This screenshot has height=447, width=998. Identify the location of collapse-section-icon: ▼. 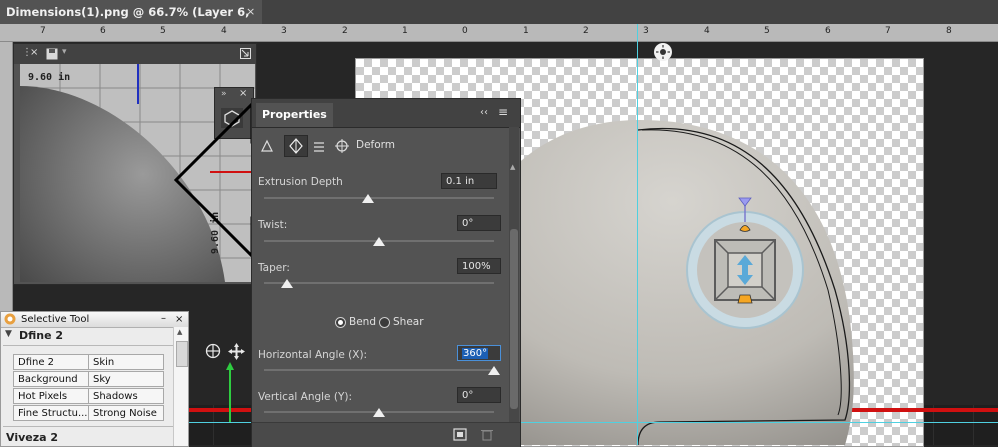
(8, 334).